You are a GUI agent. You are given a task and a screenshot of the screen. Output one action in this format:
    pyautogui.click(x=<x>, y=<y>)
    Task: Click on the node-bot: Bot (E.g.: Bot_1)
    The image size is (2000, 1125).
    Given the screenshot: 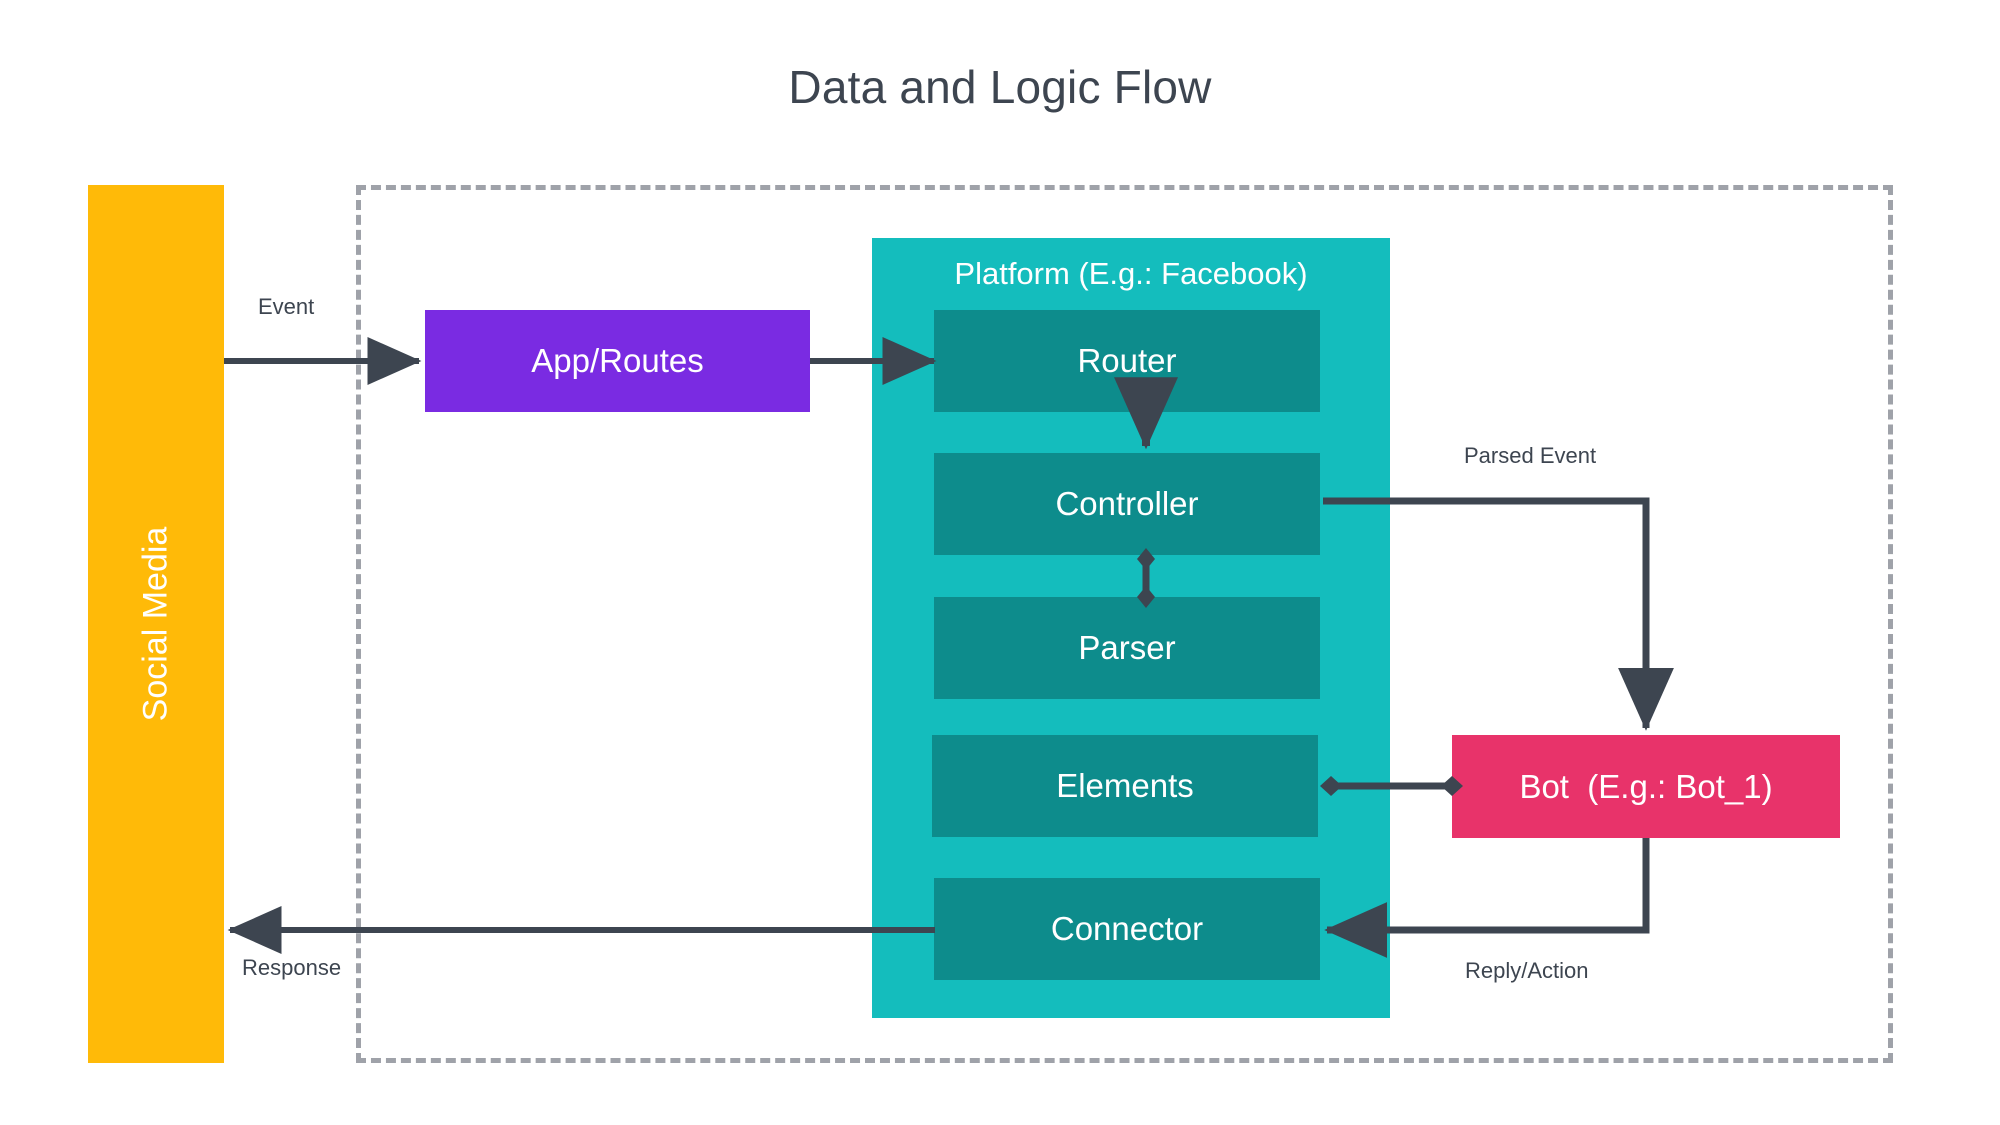 What is the action you would take?
    pyautogui.click(x=1646, y=786)
    